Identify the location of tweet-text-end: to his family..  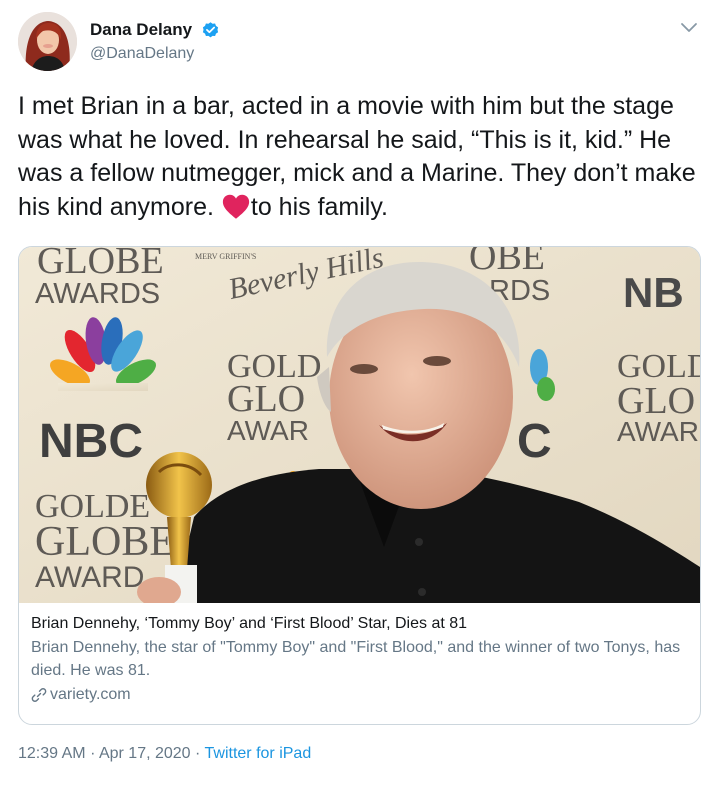
(319, 206).